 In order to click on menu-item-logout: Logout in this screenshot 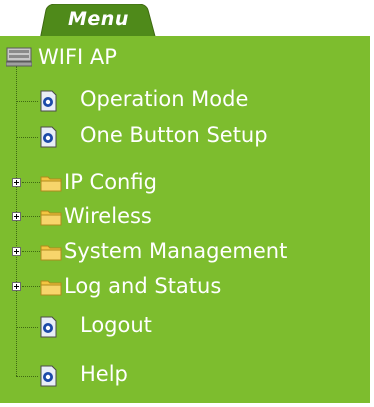, I will do `click(138, 327)`.